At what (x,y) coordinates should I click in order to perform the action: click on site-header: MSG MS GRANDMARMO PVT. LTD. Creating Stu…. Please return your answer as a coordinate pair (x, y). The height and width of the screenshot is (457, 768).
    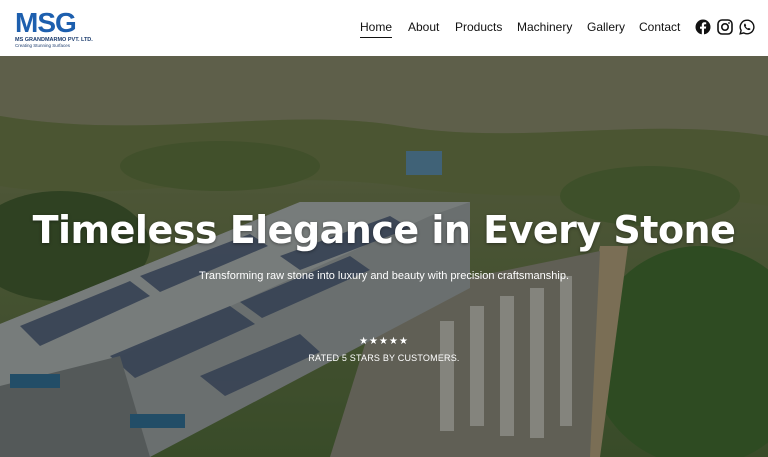
    Looking at the image, I should click on (384, 28).